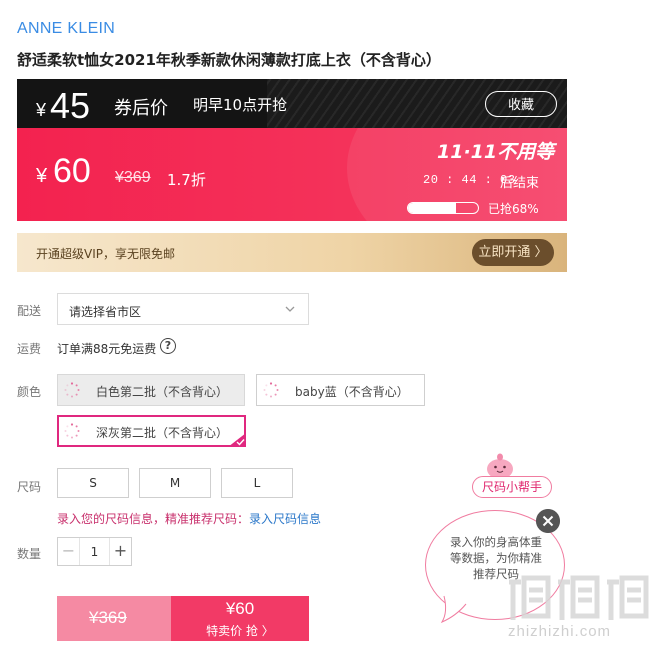  I want to click on color-option-white: 白色第二批（不含背心）, so click(151, 390).